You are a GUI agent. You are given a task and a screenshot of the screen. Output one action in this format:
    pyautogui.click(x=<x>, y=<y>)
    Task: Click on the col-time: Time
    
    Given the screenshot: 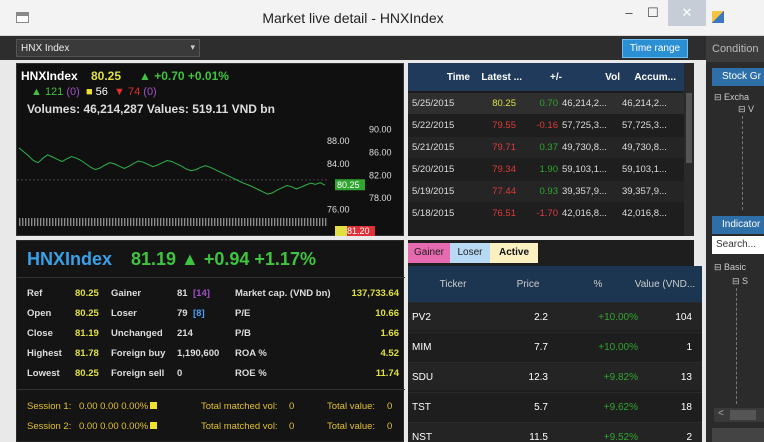 What is the action you would take?
    pyautogui.click(x=449, y=77)
    